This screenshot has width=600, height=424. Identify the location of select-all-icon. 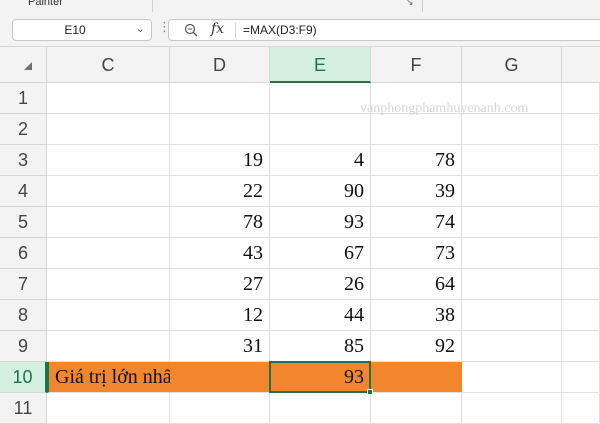
(28, 66).